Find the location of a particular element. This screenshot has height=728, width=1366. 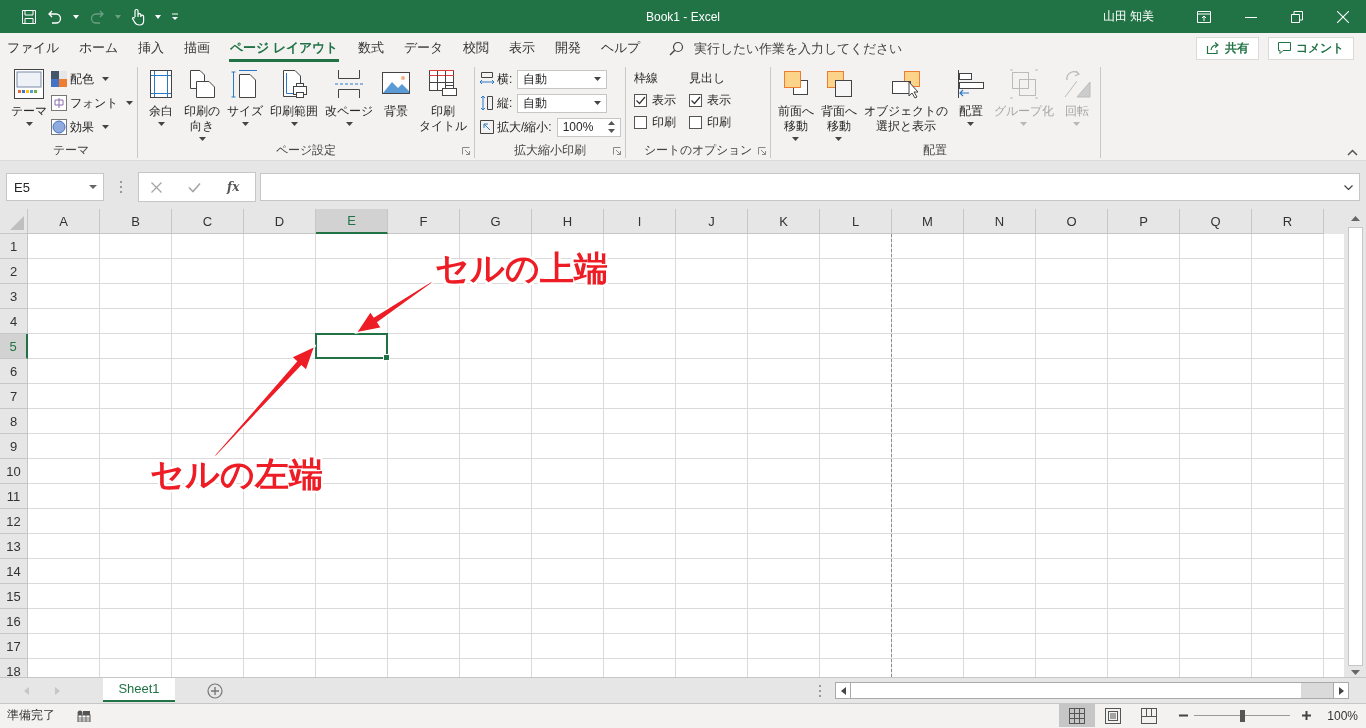

option-heading: 枠線 is located at coordinates (646, 78).